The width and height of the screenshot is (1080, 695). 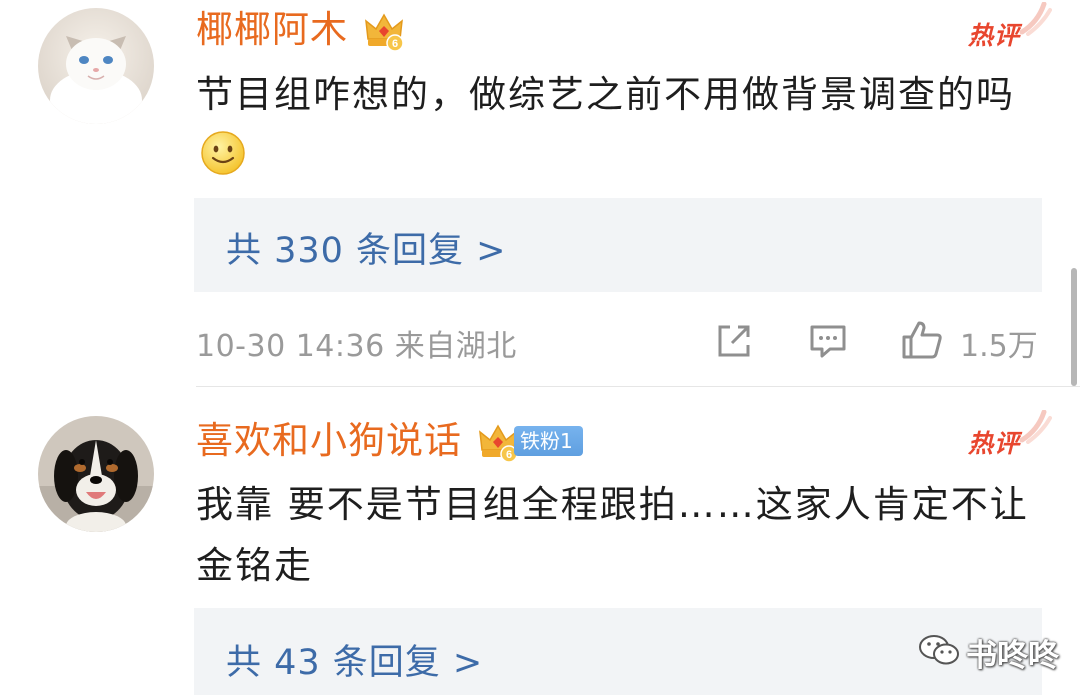 I want to click on watermark-text: 书咚咚, so click(x=1012, y=656).